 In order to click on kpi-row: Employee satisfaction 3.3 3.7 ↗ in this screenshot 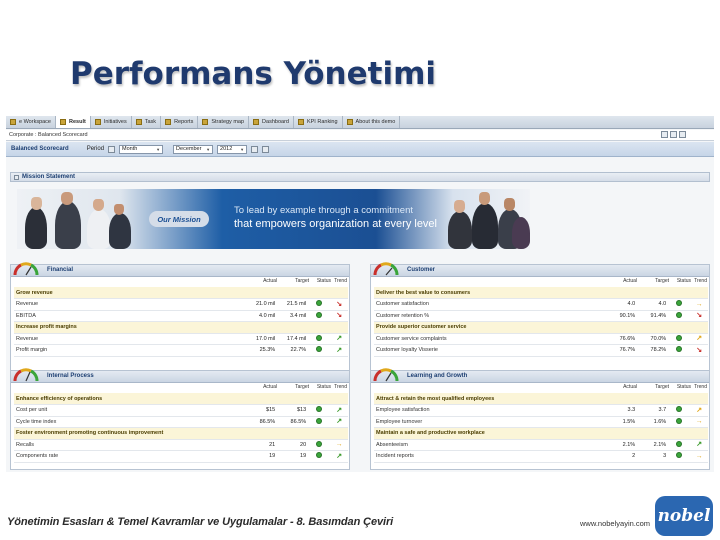, I will do `click(541, 410)`.